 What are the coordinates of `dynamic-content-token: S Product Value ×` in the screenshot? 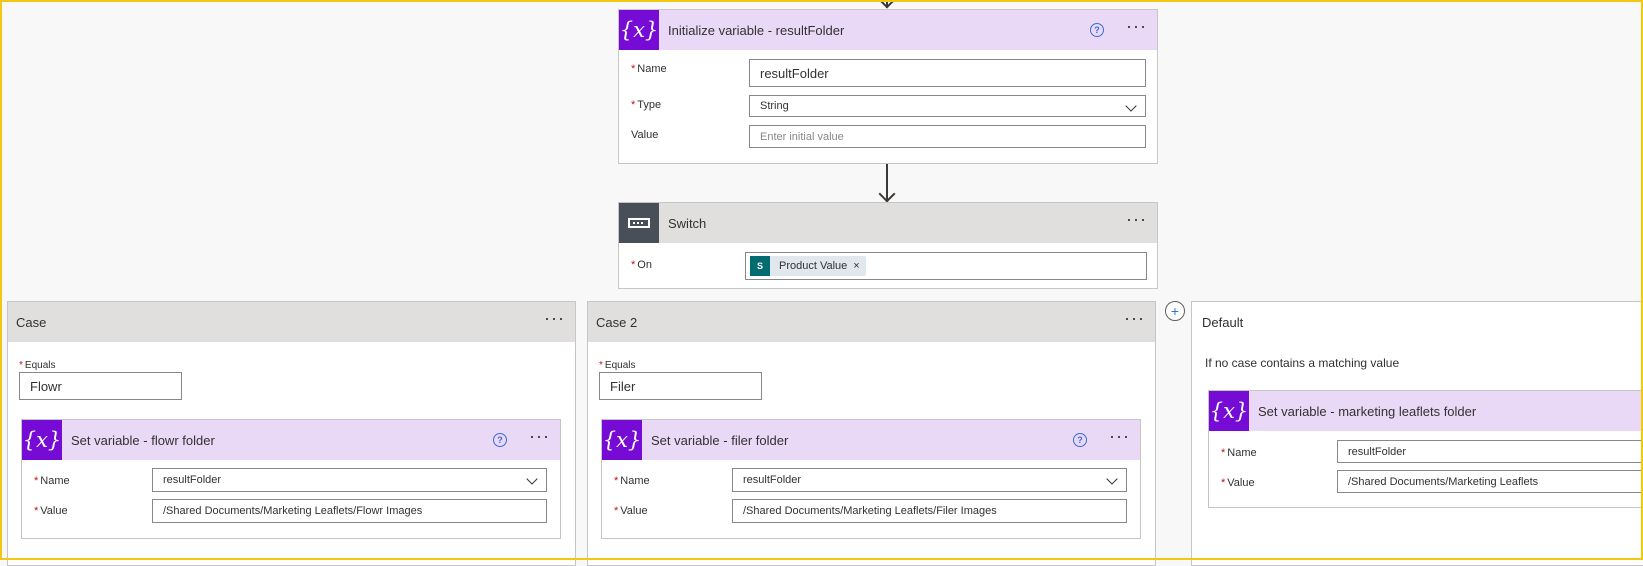 It's located at (808, 266).